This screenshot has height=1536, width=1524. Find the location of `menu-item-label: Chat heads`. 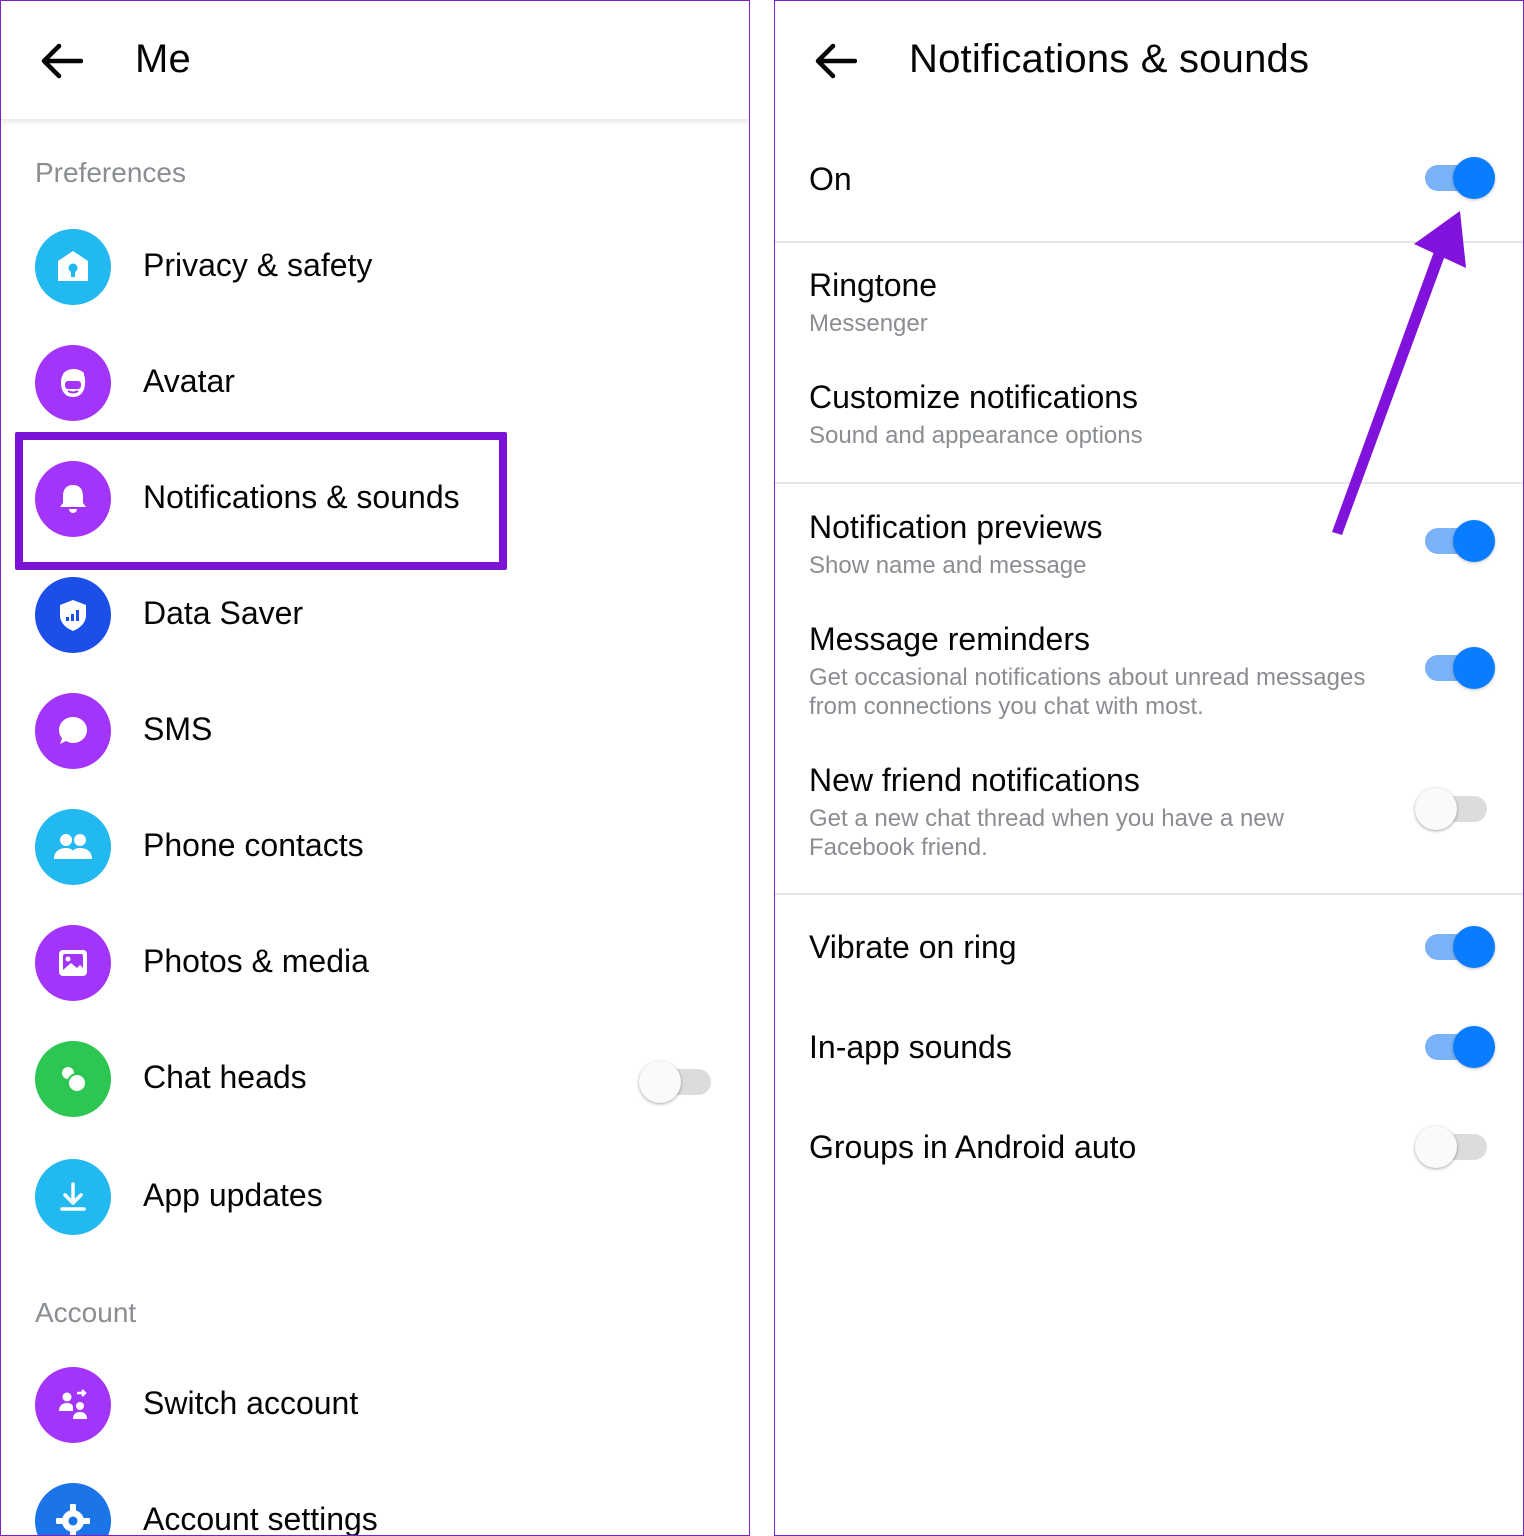

menu-item-label: Chat heads is located at coordinates (225, 1077).